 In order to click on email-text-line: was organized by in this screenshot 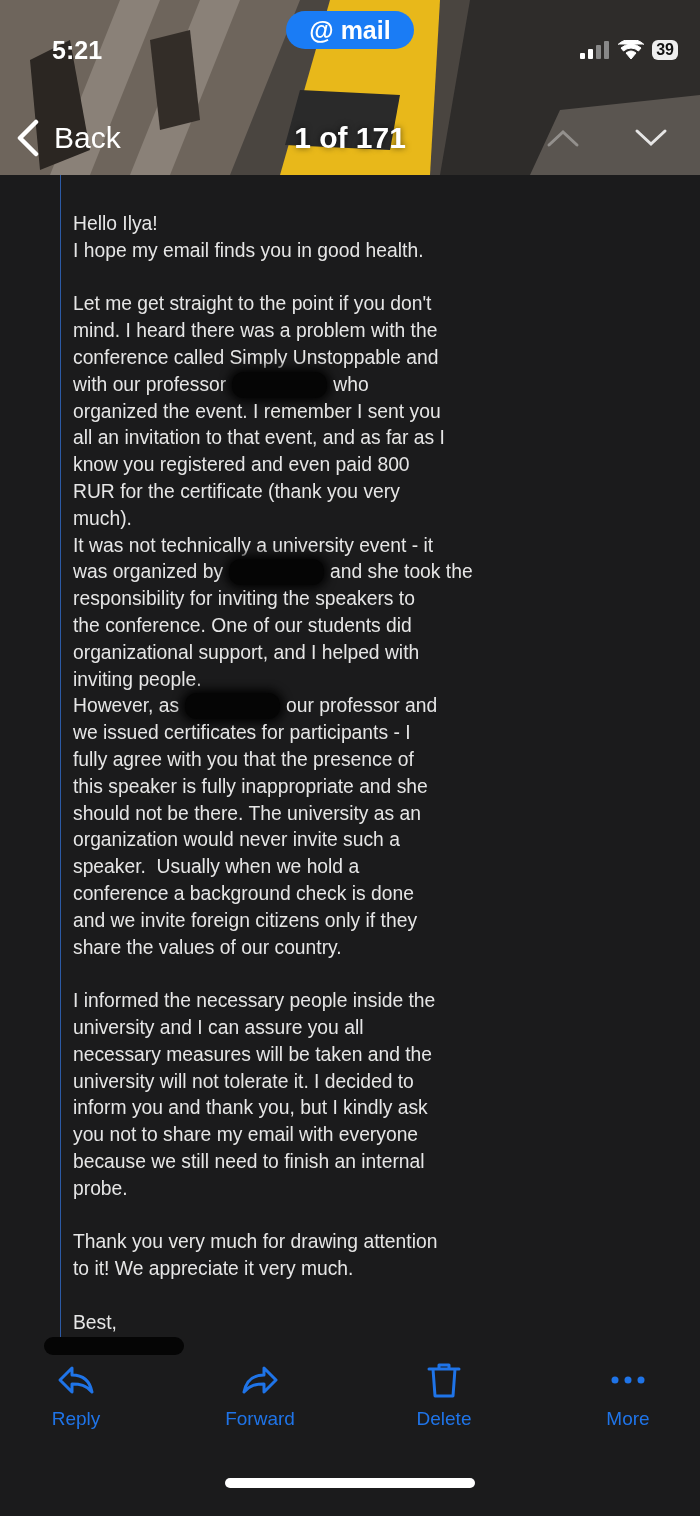, I will do `click(148, 572)`.